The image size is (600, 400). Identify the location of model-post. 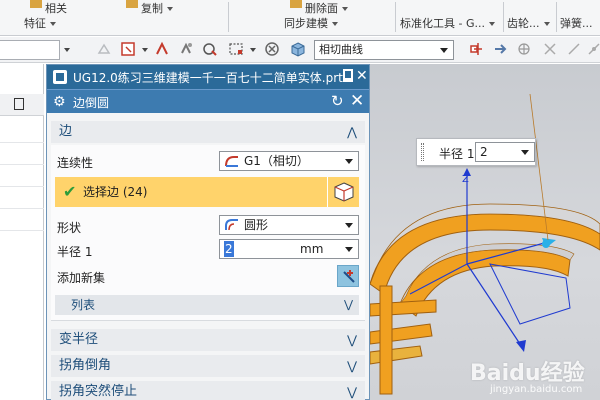
(386, 340).